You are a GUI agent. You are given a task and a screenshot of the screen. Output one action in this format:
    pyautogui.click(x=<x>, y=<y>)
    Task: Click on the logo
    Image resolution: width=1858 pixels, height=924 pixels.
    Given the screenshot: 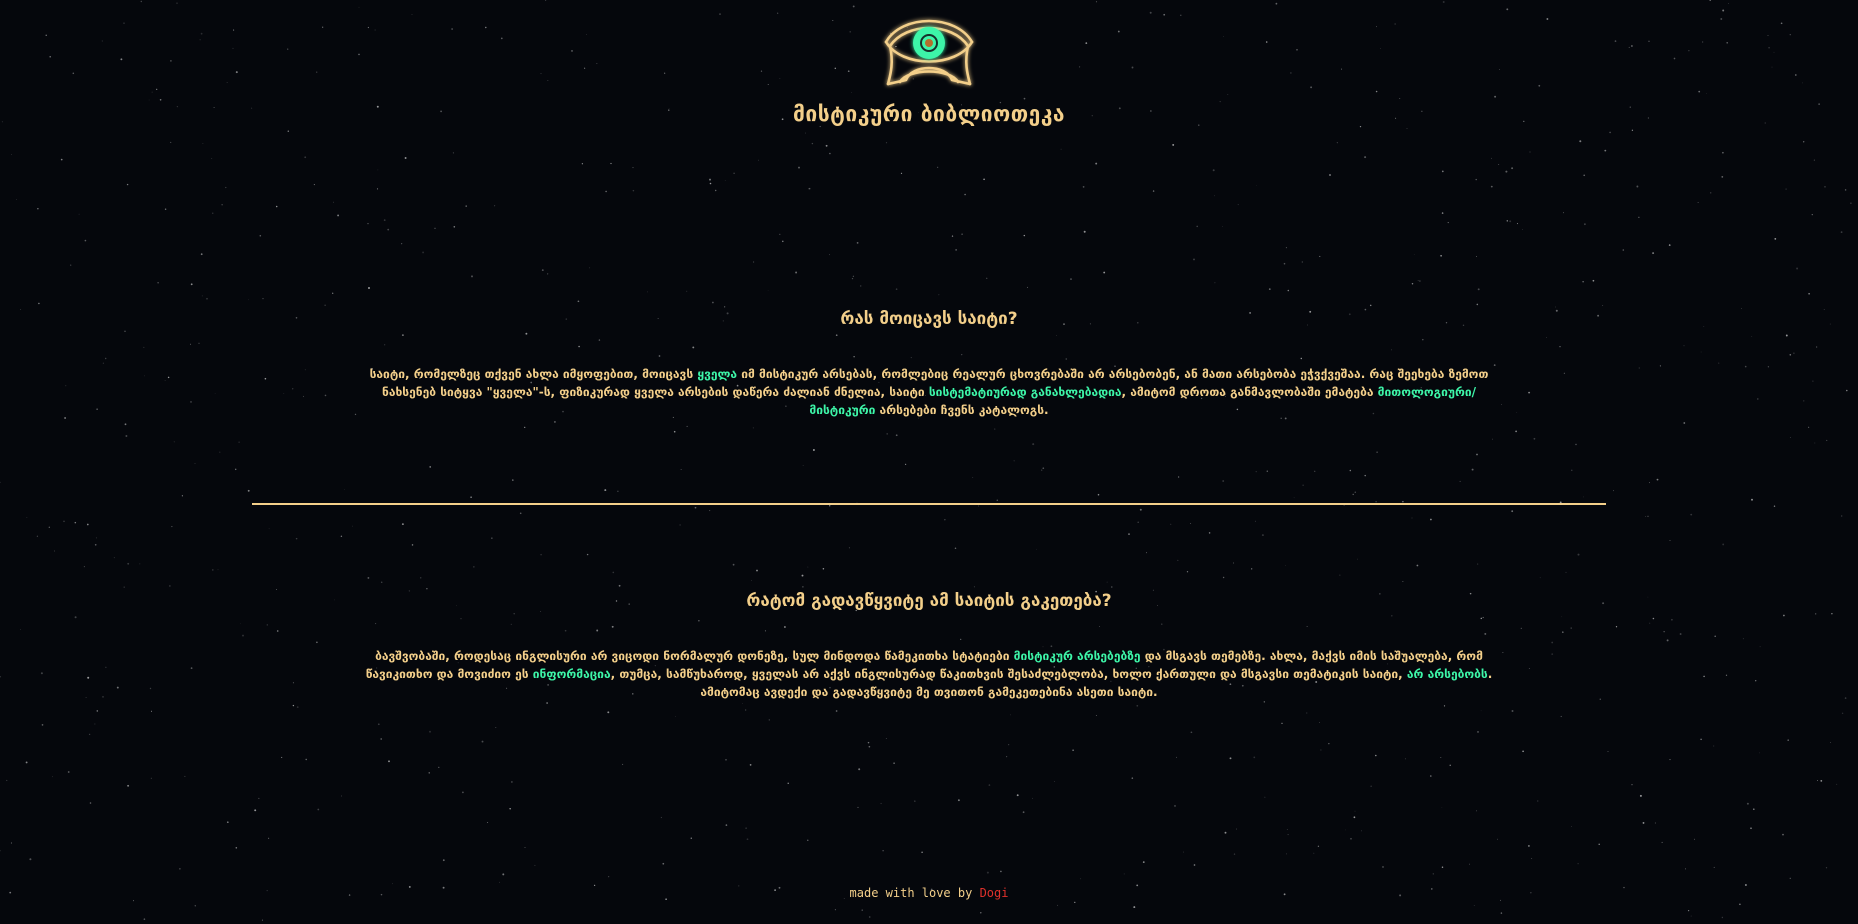 What is the action you would take?
    pyautogui.click(x=929, y=50)
    